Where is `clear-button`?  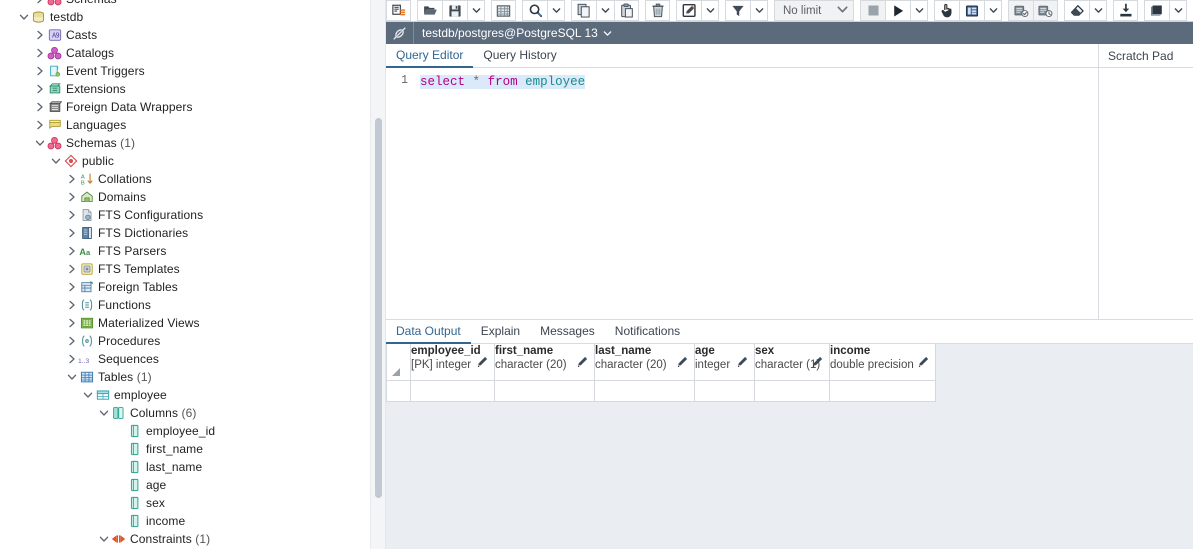
clear-button is located at coordinates (1076, 10).